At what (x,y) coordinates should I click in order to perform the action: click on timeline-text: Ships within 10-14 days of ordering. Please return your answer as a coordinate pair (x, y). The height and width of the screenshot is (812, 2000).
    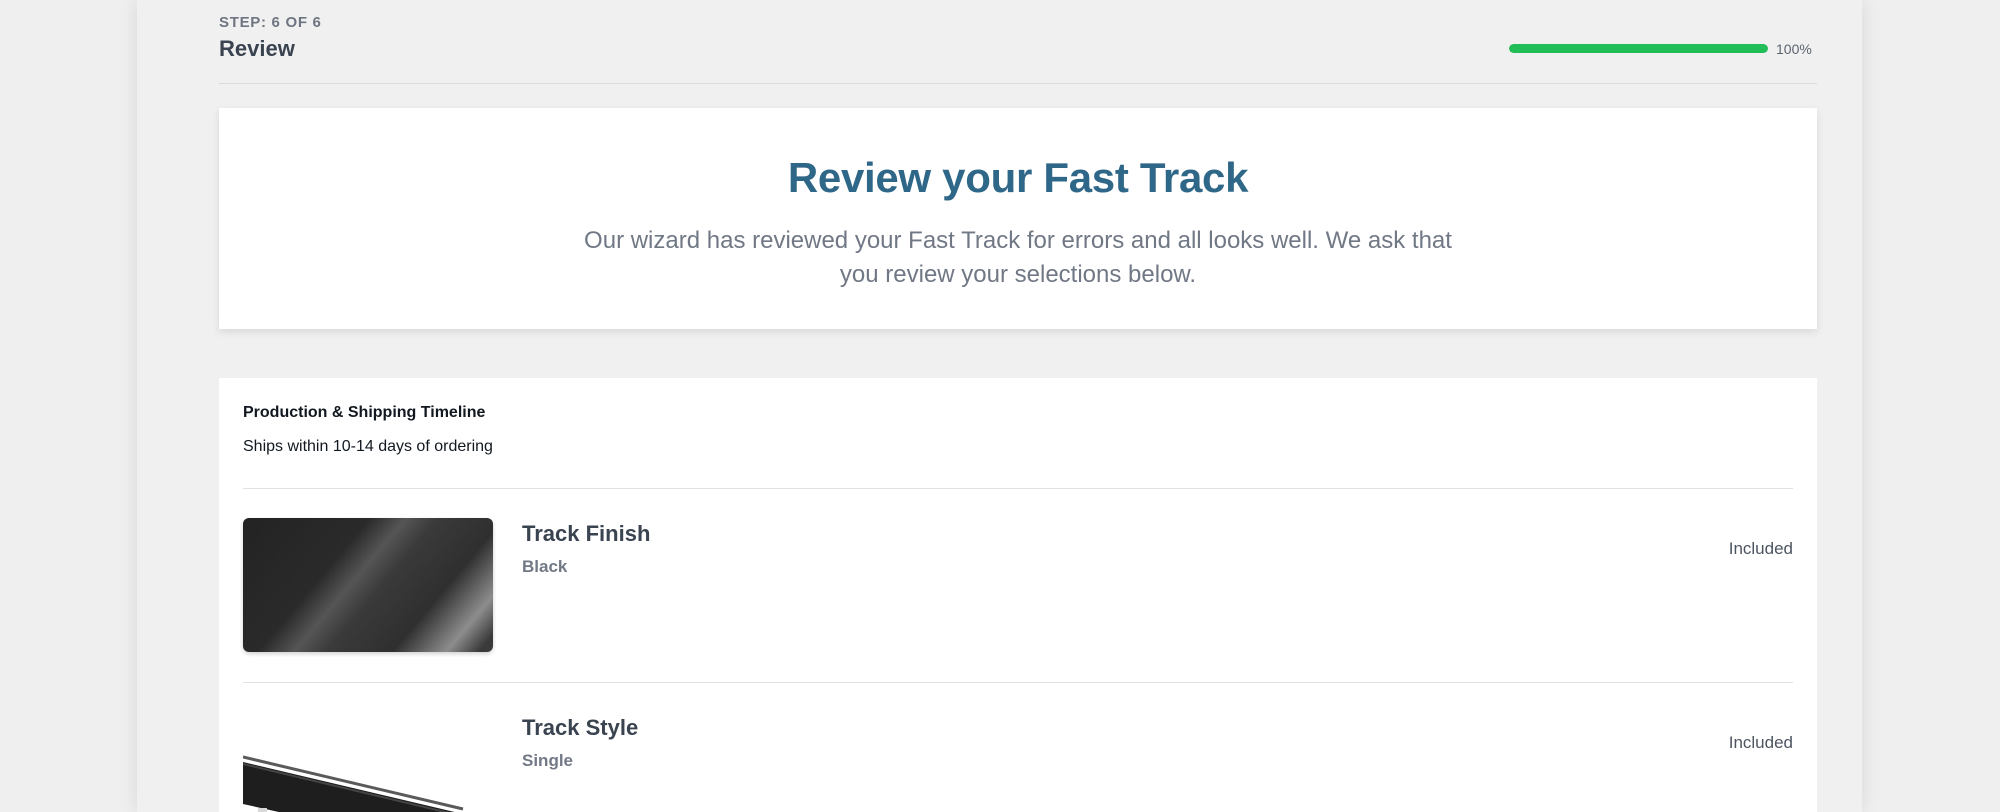
    Looking at the image, I should click on (368, 446).